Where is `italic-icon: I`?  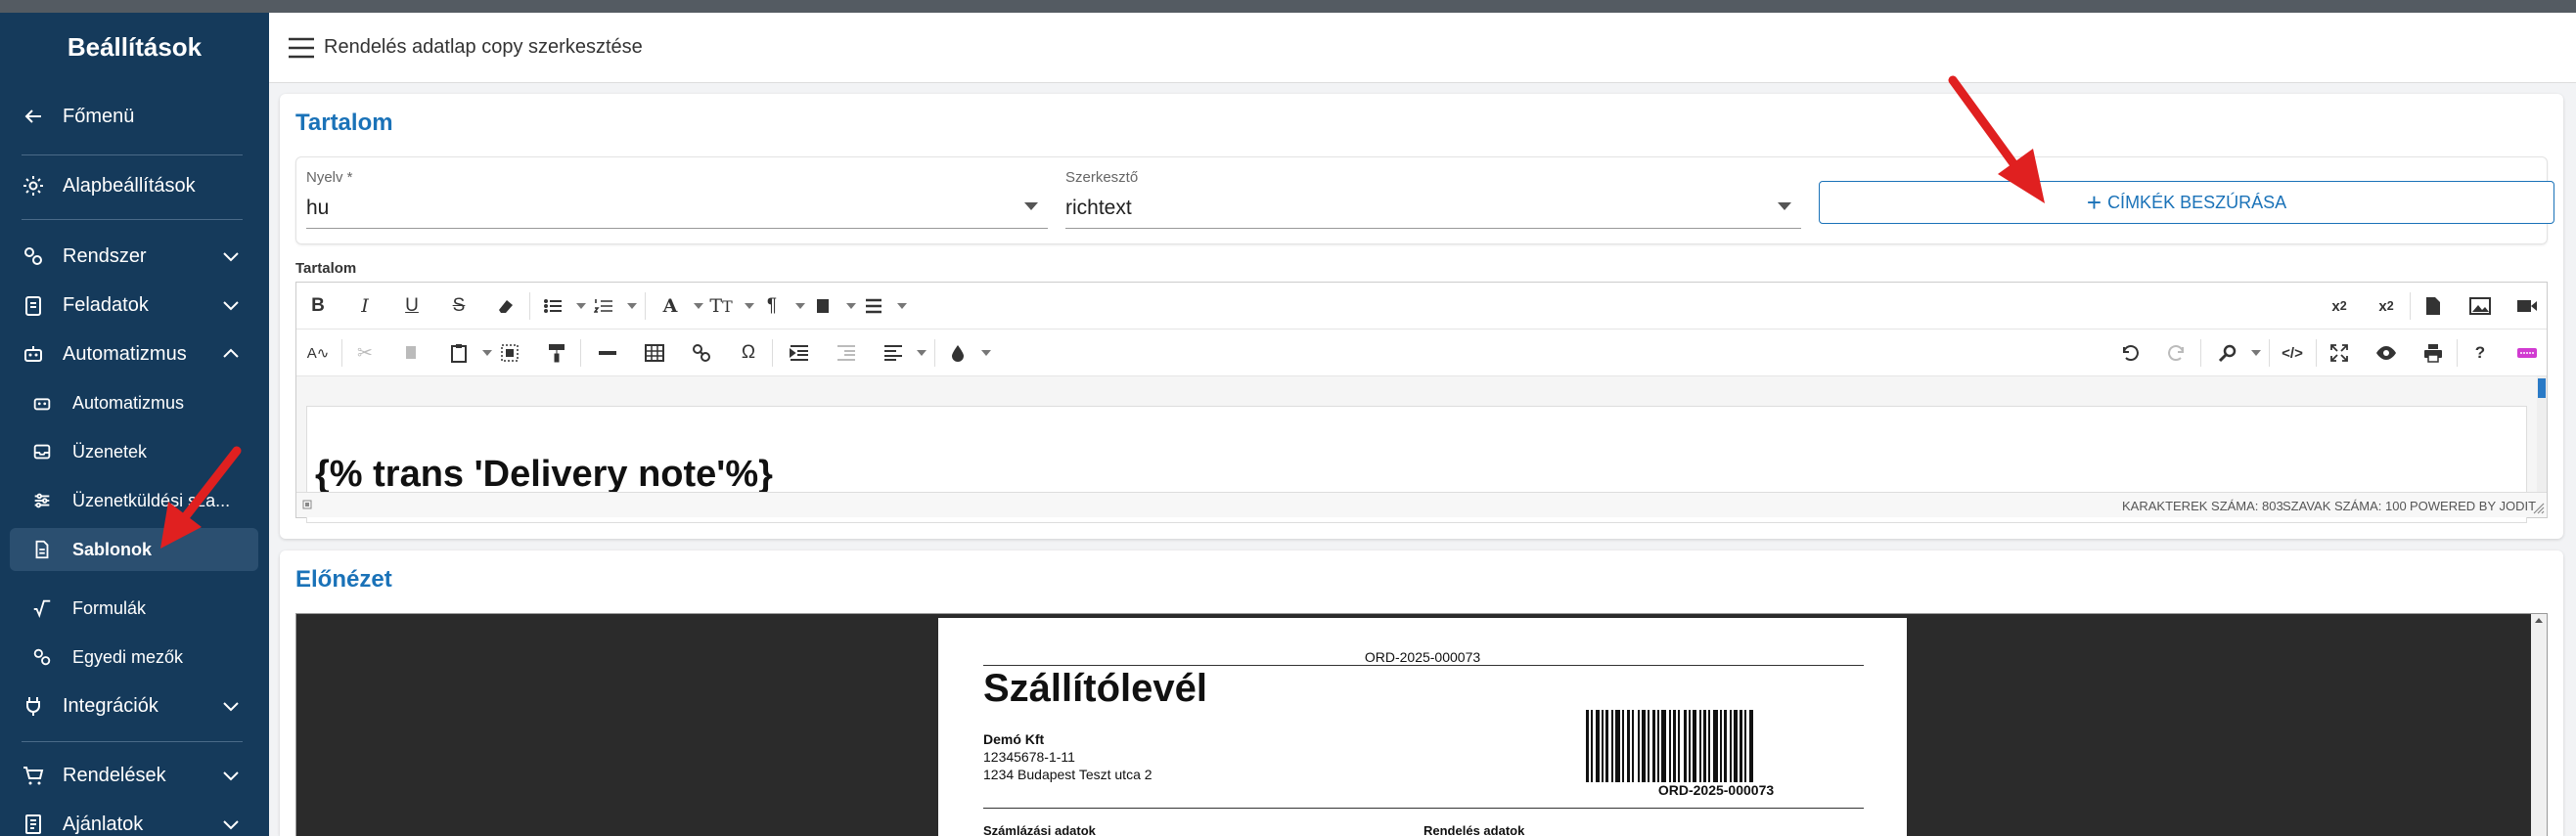 italic-icon: I is located at coordinates (365, 306).